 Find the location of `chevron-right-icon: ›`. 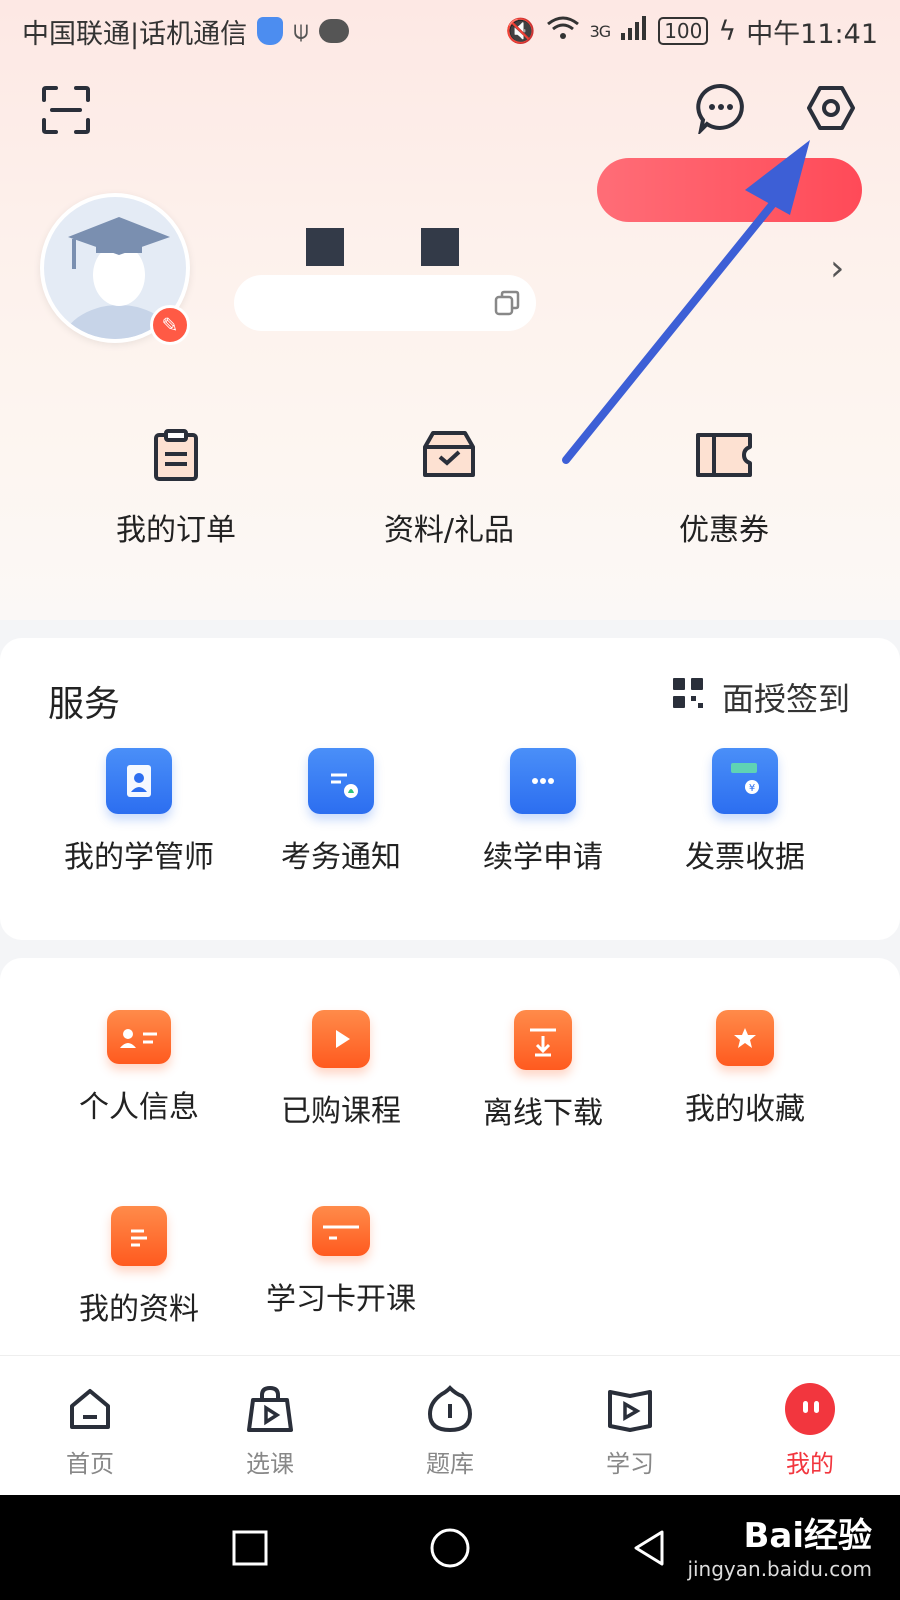

chevron-right-icon: › is located at coordinates (837, 268).